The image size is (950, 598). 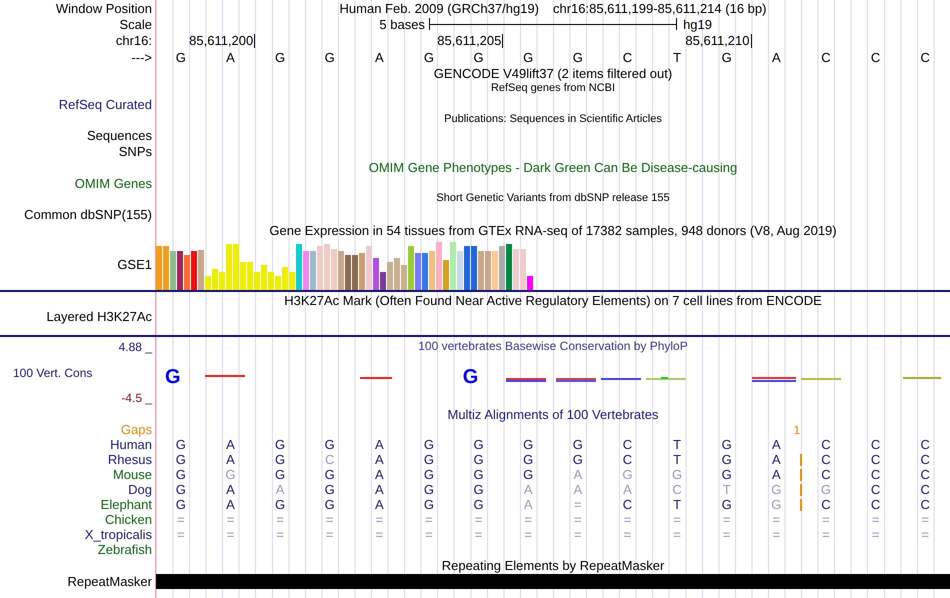 What do you see at coordinates (88, 214) in the screenshot?
I see `track-label: Common dbSNP(155)` at bounding box center [88, 214].